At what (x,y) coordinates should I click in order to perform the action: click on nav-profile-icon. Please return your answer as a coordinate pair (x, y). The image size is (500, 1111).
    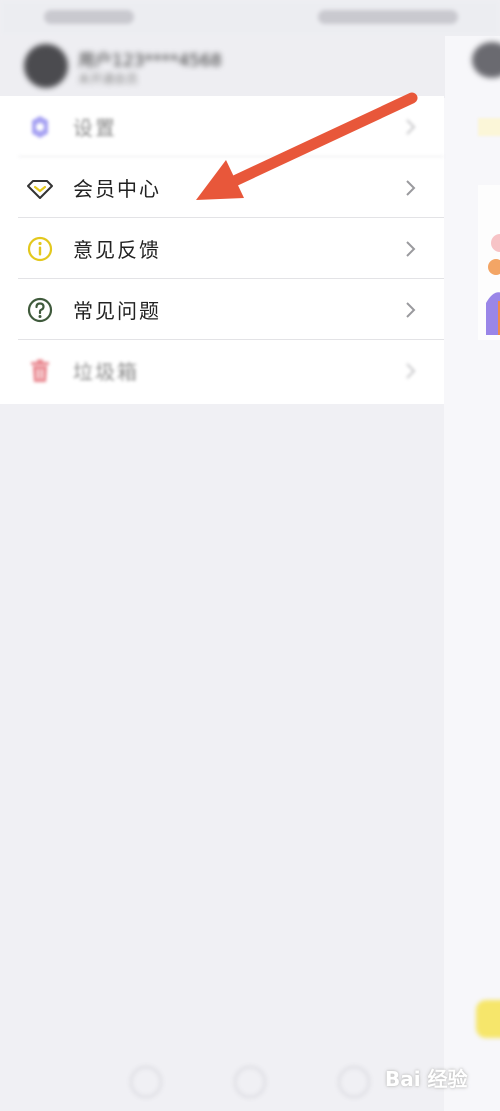
    Looking at the image, I should click on (354, 1082).